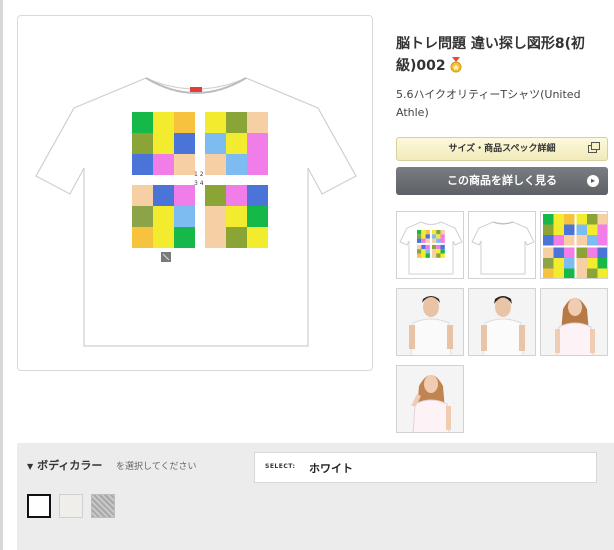 This screenshot has width=614, height=550. What do you see at coordinates (502, 245) in the screenshot?
I see `thumbnail-back-plain` at bounding box center [502, 245].